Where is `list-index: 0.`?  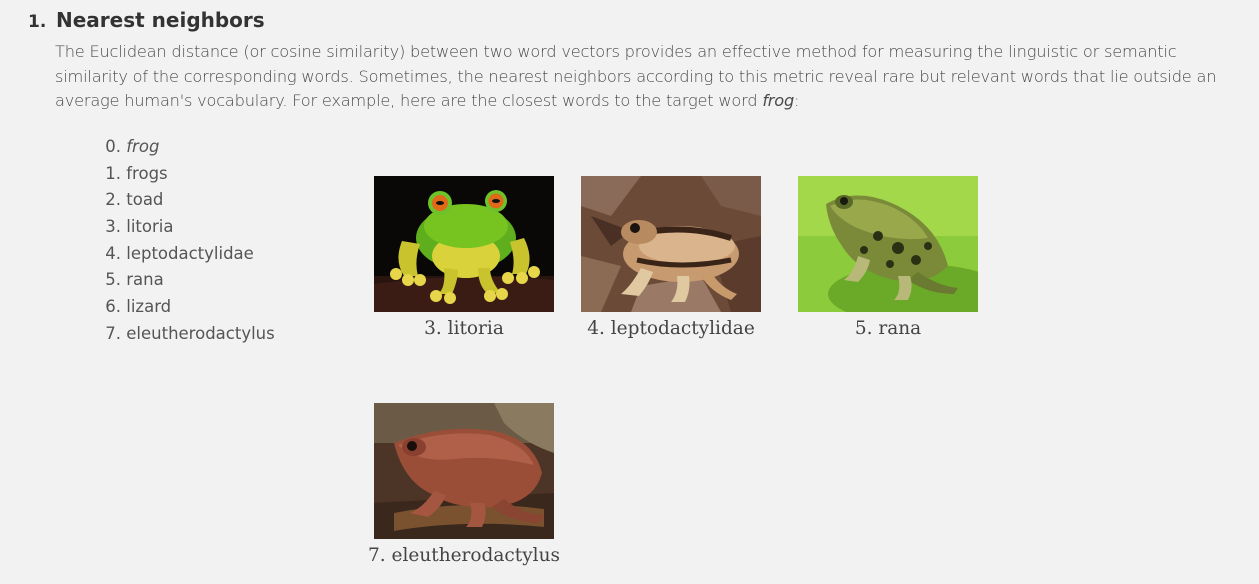 list-index: 0. is located at coordinates (113, 146).